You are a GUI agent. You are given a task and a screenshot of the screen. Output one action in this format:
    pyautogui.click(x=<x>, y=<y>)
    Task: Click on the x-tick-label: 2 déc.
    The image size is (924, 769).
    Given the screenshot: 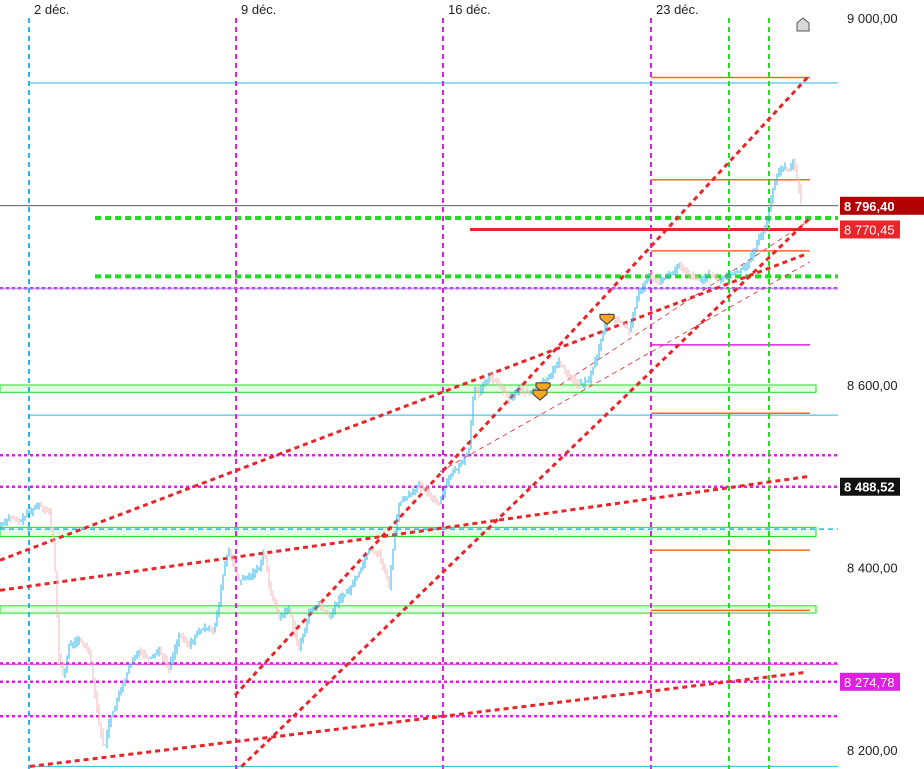 What is the action you would take?
    pyautogui.click(x=51, y=9)
    